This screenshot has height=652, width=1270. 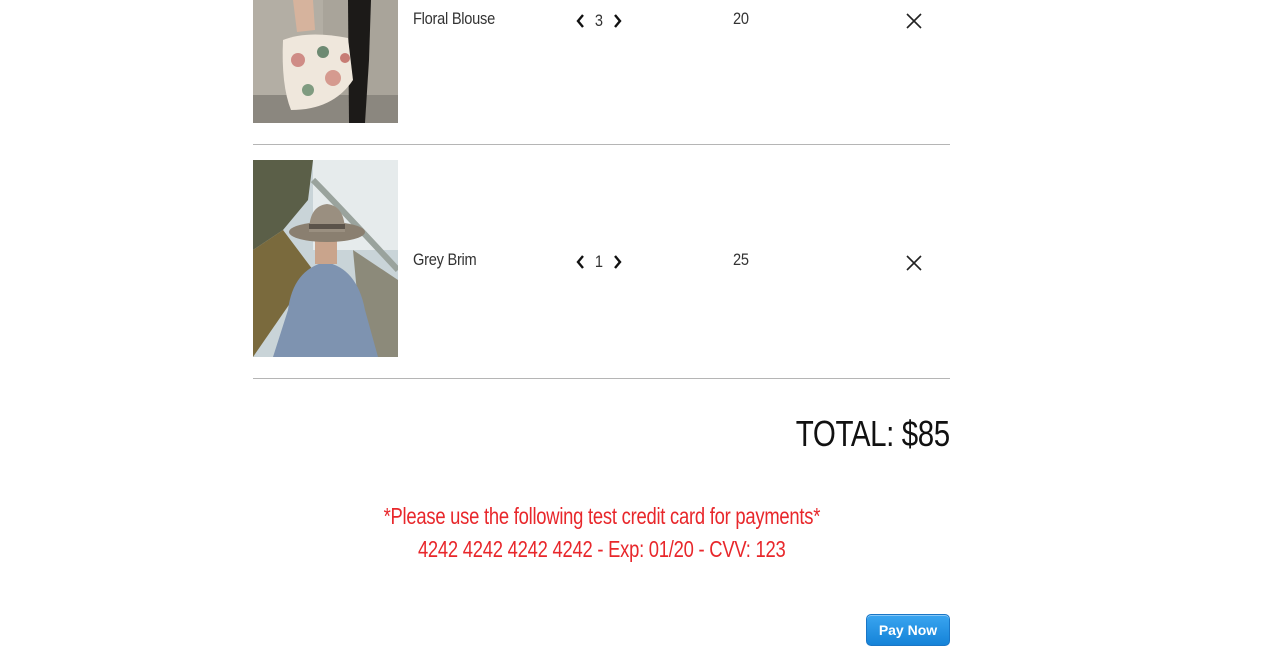 What do you see at coordinates (445, 259) in the screenshot?
I see `product-name: Grey Brim` at bounding box center [445, 259].